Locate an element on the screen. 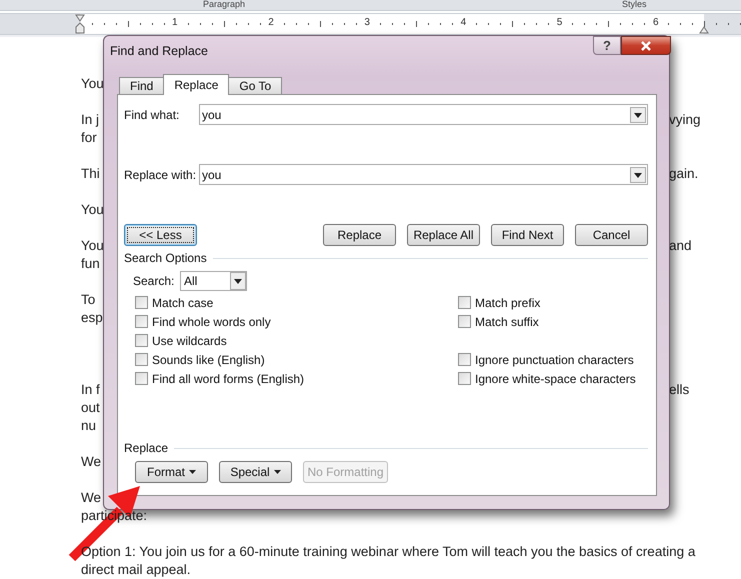 The width and height of the screenshot is (741, 579). ribbon-group-label: Paragraph is located at coordinates (224, 4).